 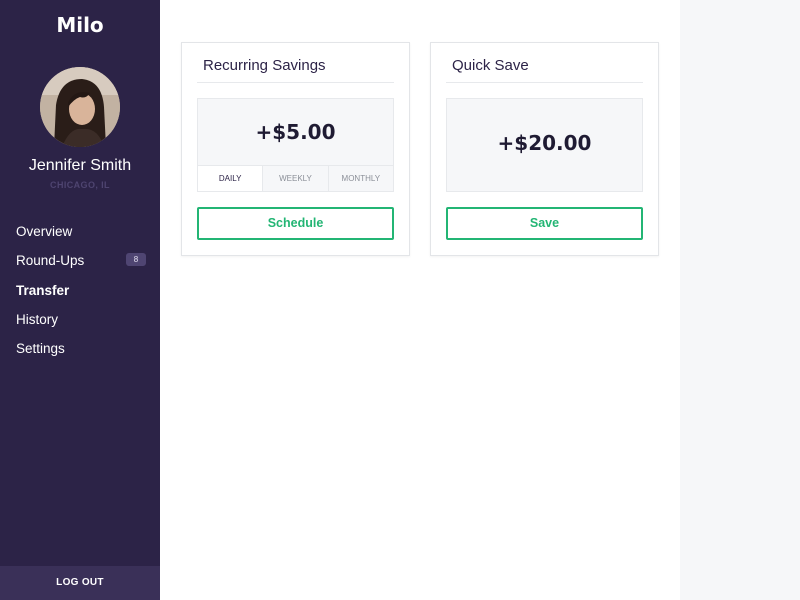 What do you see at coordinates (40, 349) in the screenshot?
I see `sidebar-item-label: Settings` at bounding box center [40, 349].